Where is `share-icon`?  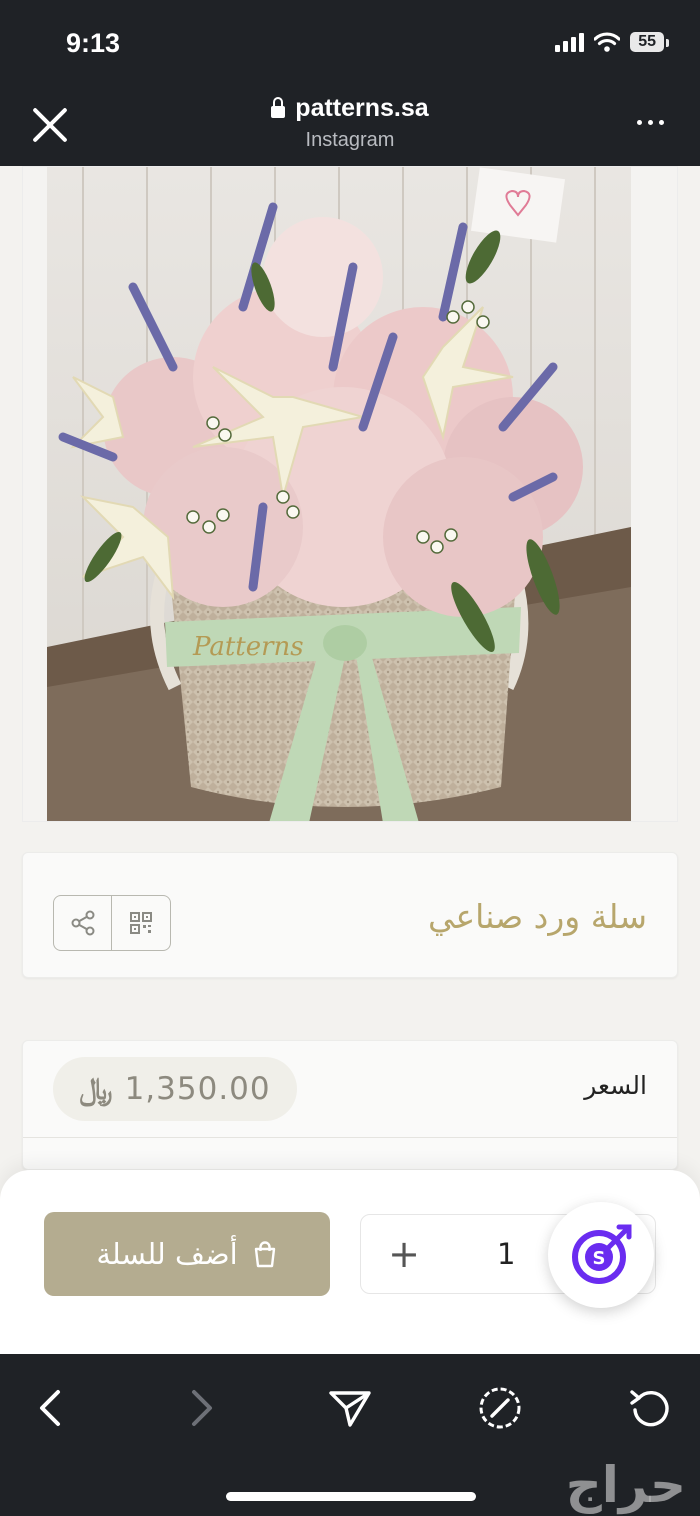 share-icon is located at coordinates (82, 923).